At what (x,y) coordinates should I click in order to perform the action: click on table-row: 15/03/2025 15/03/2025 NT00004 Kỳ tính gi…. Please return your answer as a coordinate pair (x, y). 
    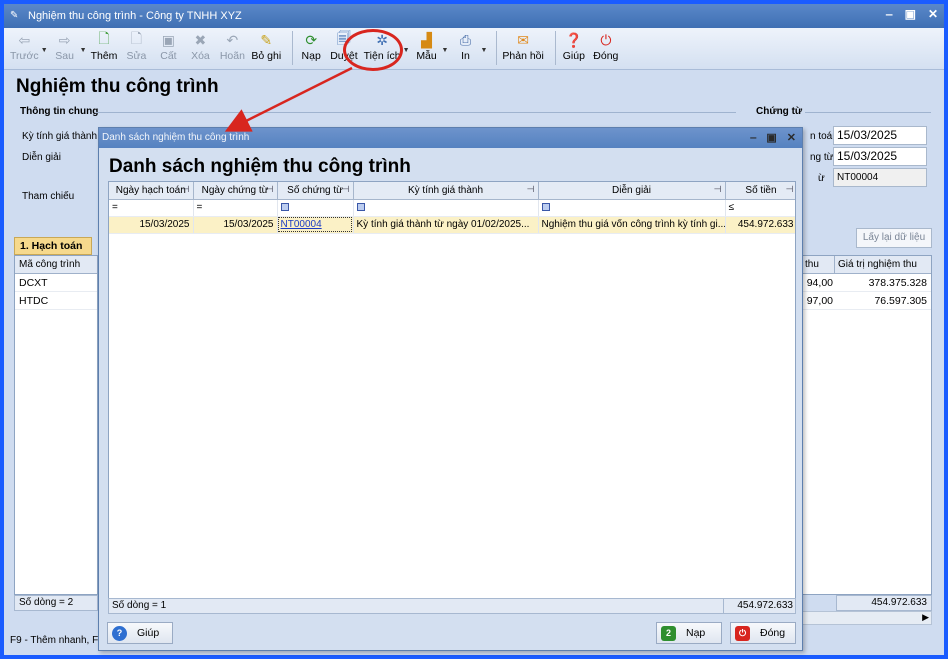
    Looking at the image, I should click on (452, 225).